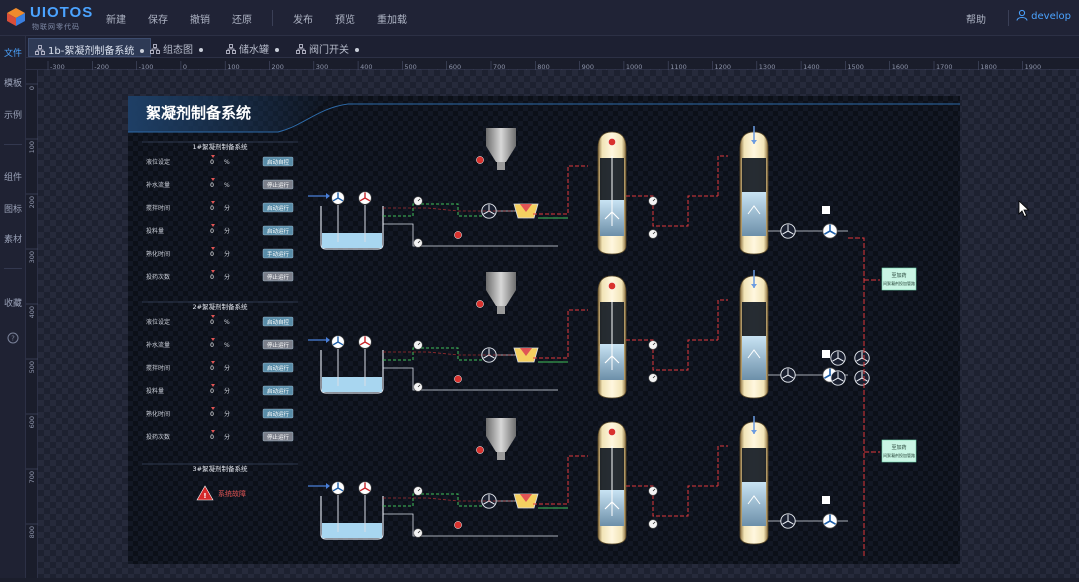  What do you see at coordinates (278, 322) in the screenshot?
I see `control-button-label: 启动自控` at bounding box center [278, 322].